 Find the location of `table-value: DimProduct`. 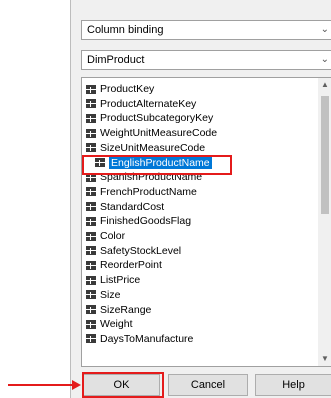

table-value: DimProduct is located at coordinates (116, 60).